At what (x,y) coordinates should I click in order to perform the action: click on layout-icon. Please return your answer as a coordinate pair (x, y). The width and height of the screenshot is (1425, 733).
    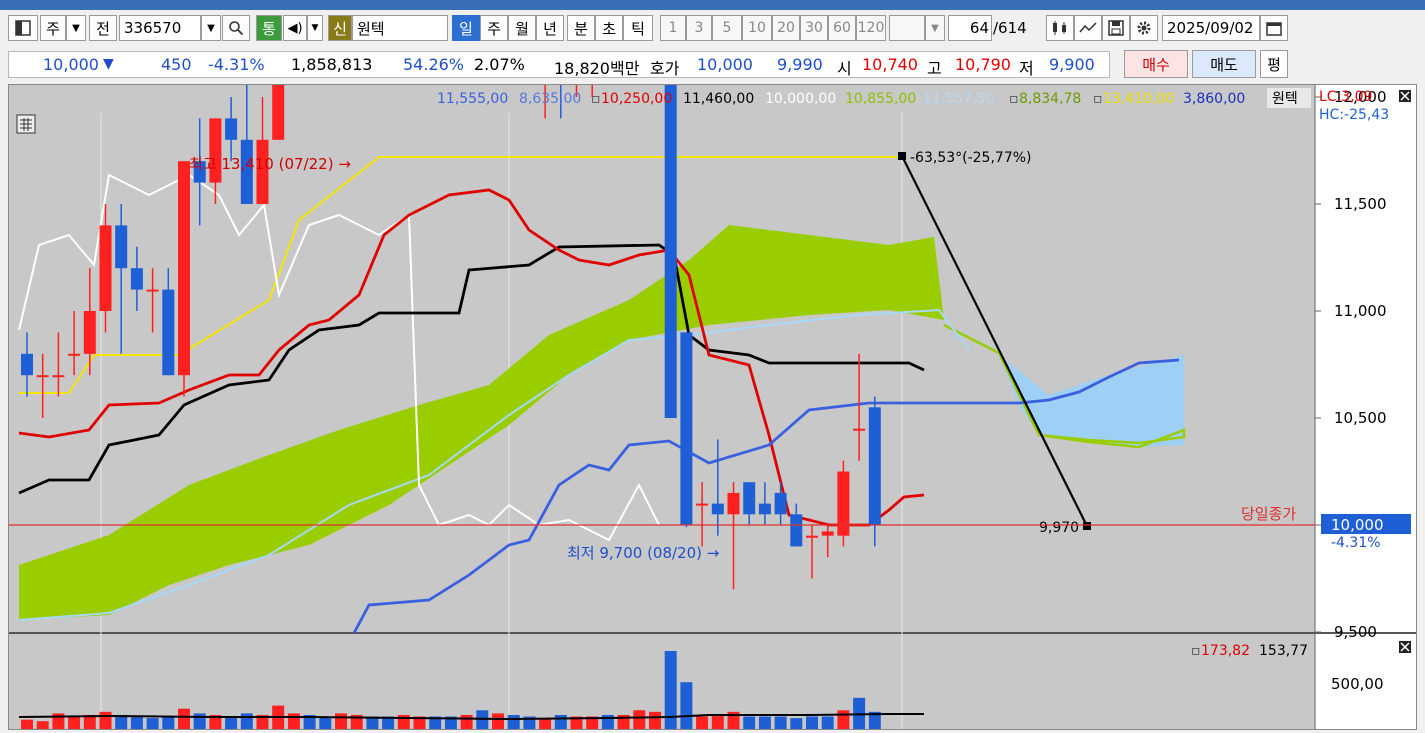
    Looking at the image, I should click on (23, 28).